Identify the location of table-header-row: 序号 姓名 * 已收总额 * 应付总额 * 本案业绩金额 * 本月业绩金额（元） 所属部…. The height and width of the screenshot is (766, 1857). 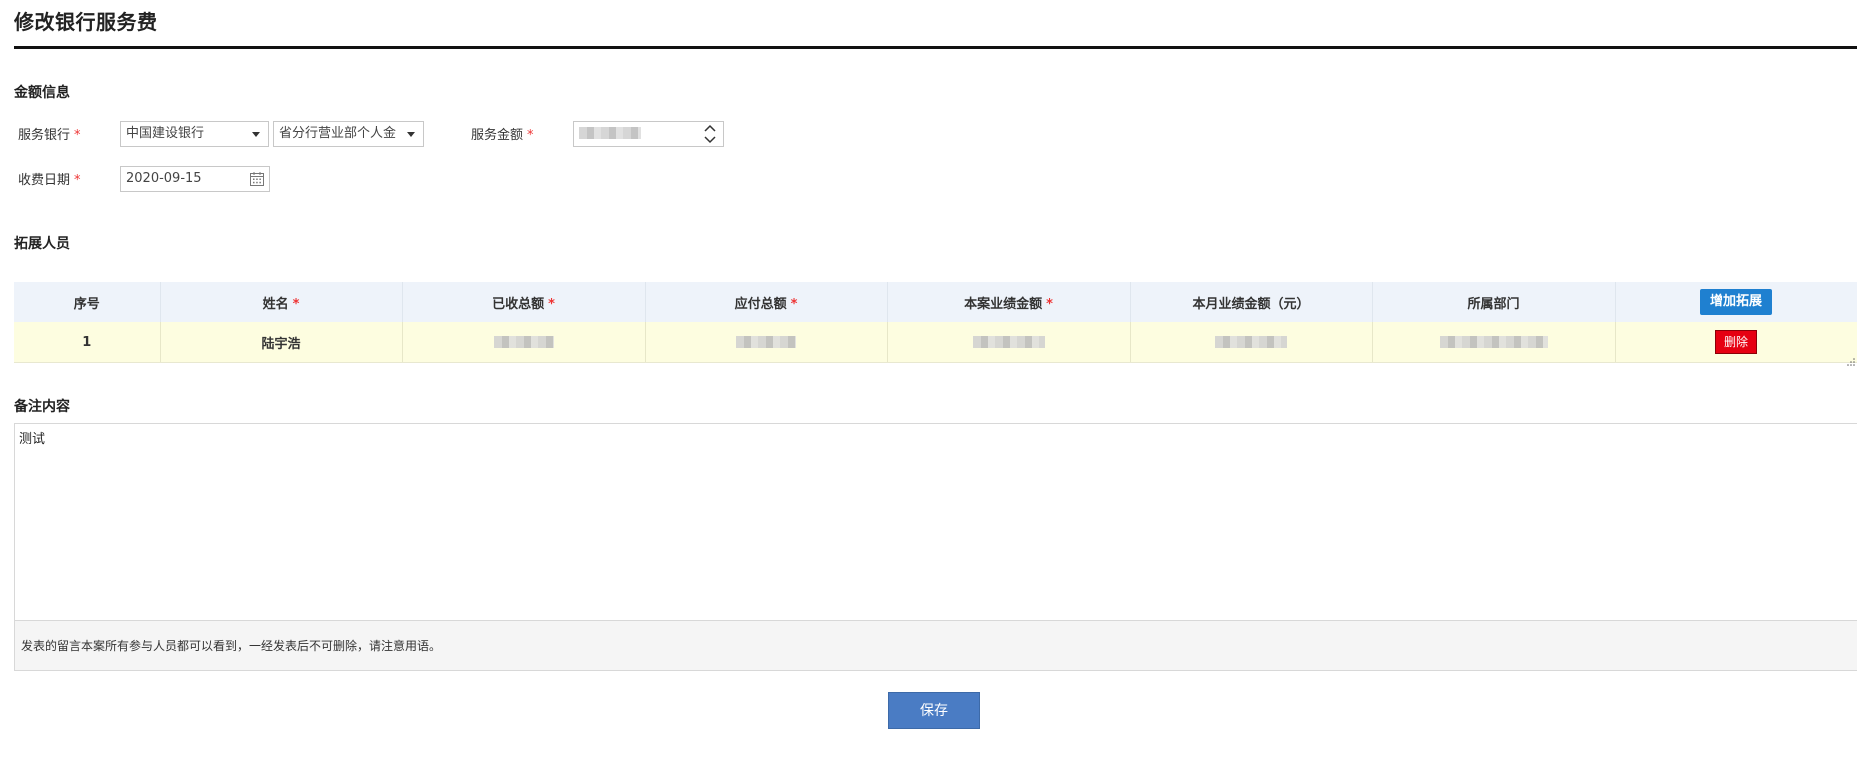
(935, 302).